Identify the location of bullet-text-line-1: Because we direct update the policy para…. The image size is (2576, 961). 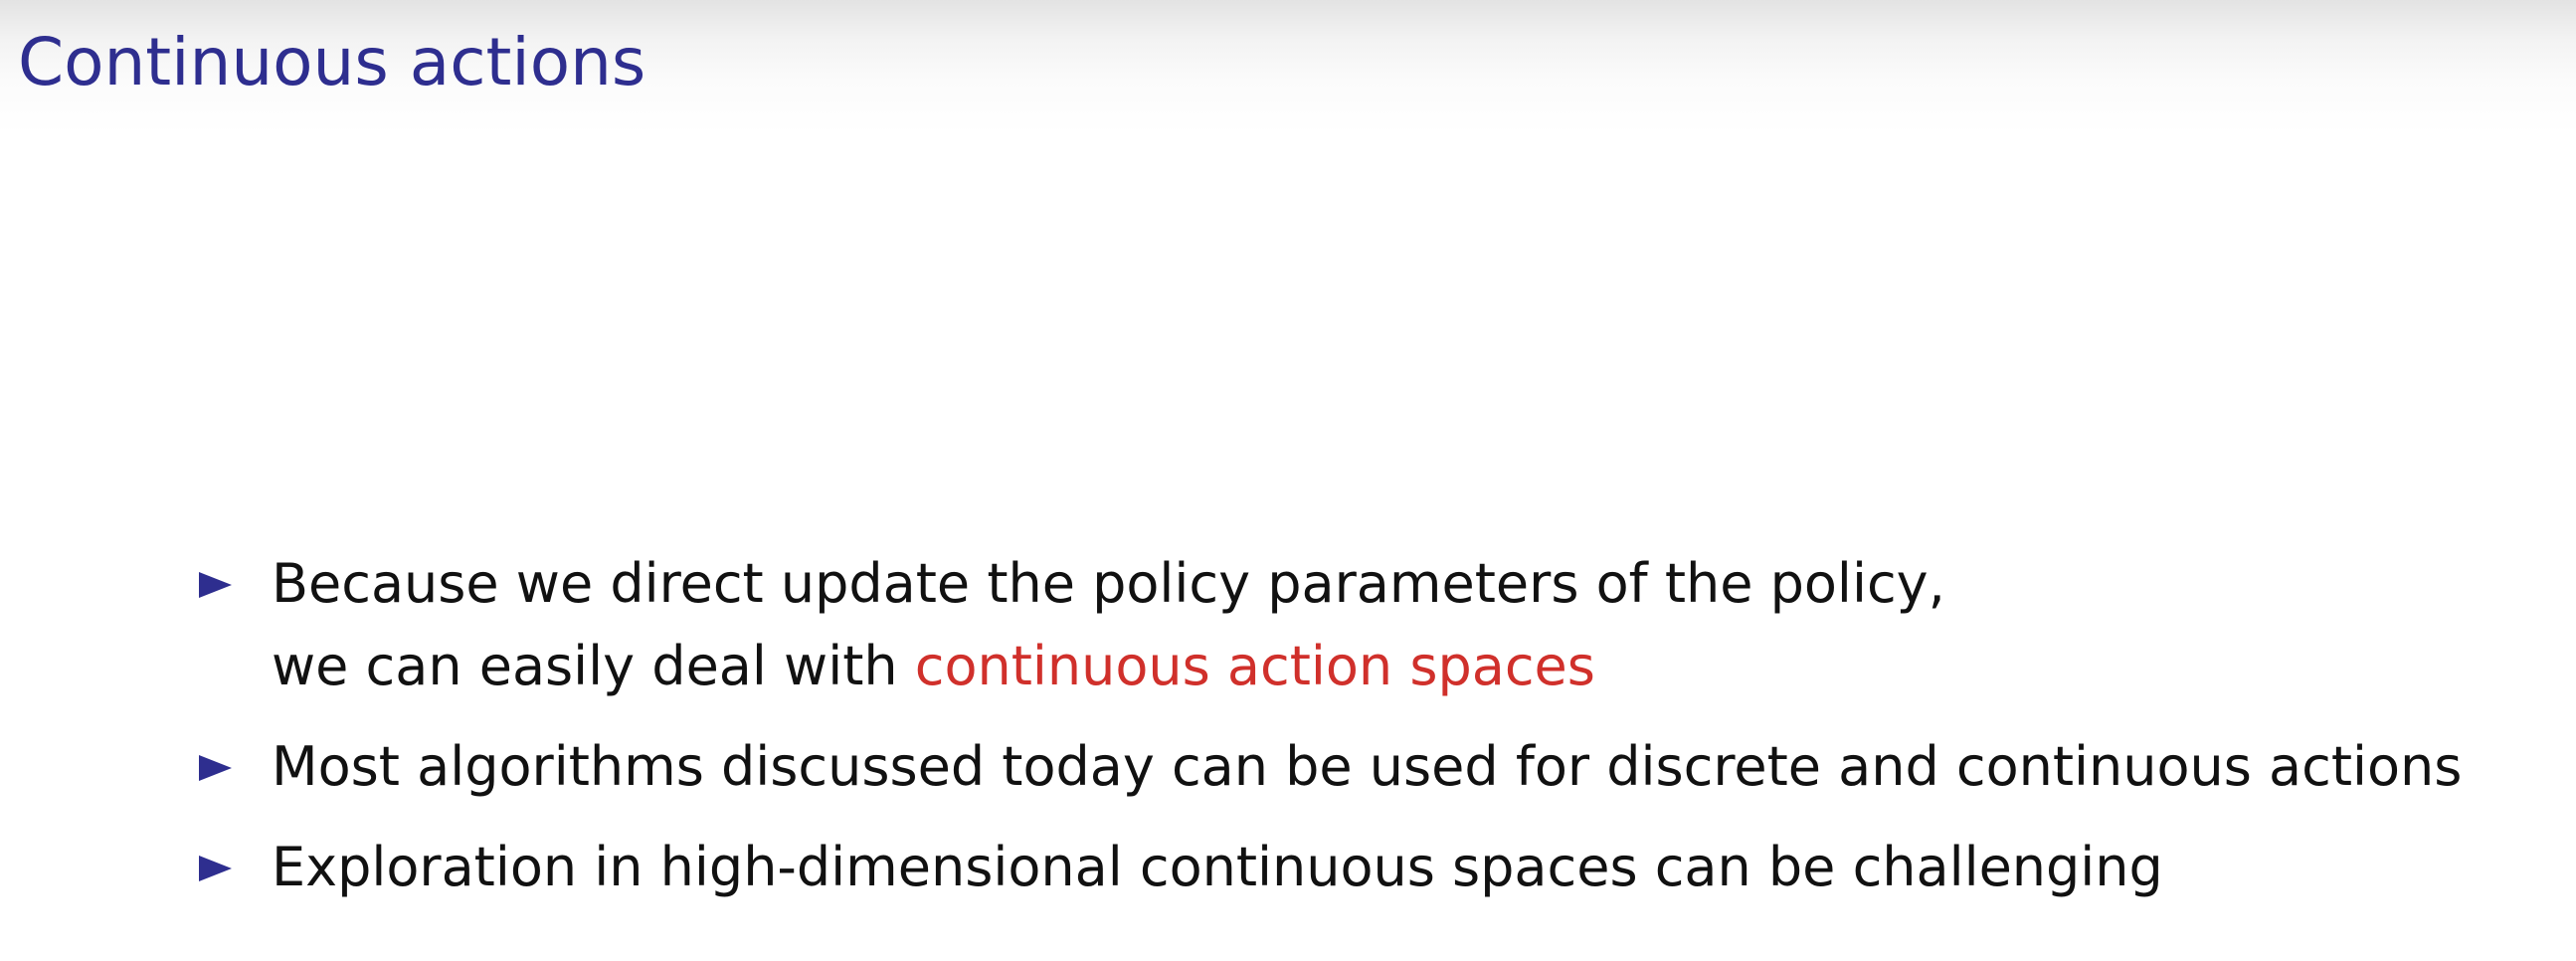
(1108, 583).